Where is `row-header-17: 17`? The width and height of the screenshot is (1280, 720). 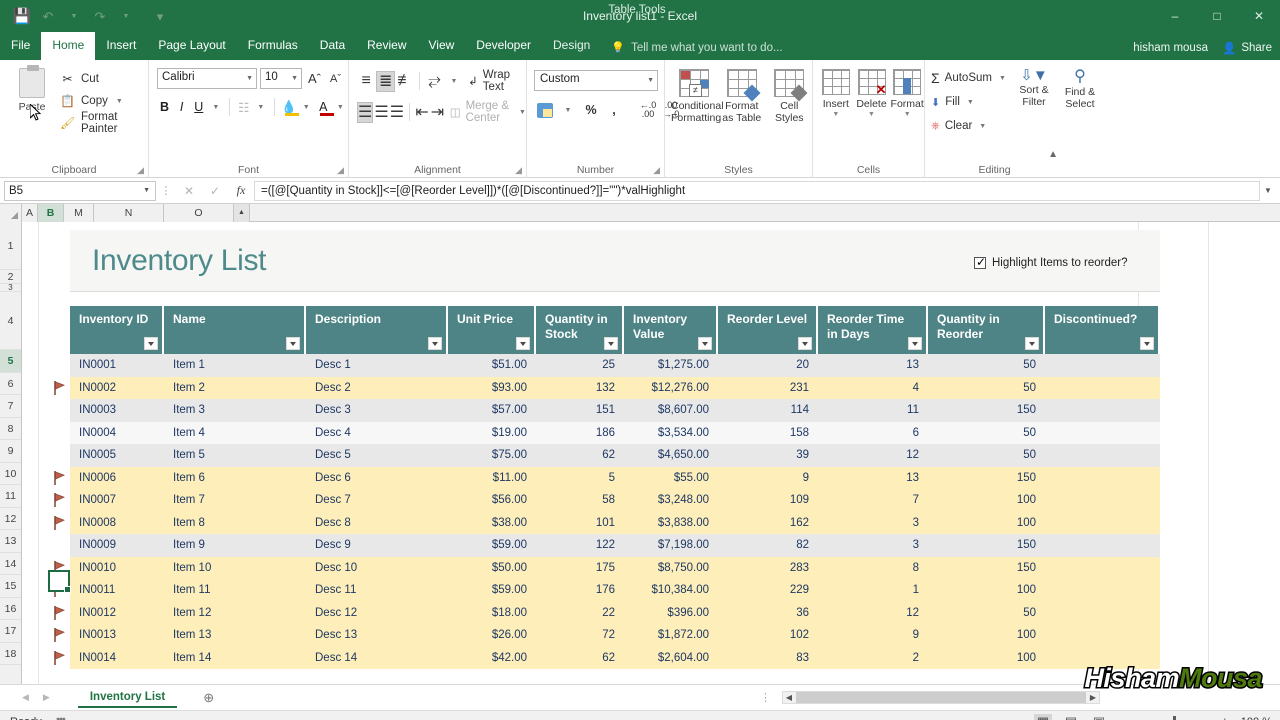 row-header-17: 17 is located at coordinates (10, 631).